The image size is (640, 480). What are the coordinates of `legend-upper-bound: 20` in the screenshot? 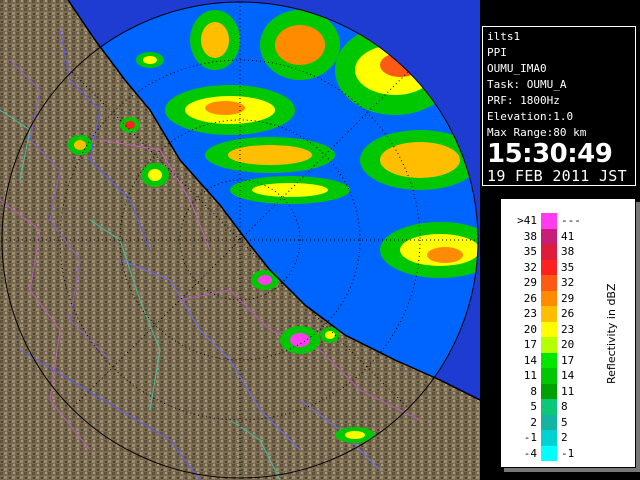 It's located at (568, 344).